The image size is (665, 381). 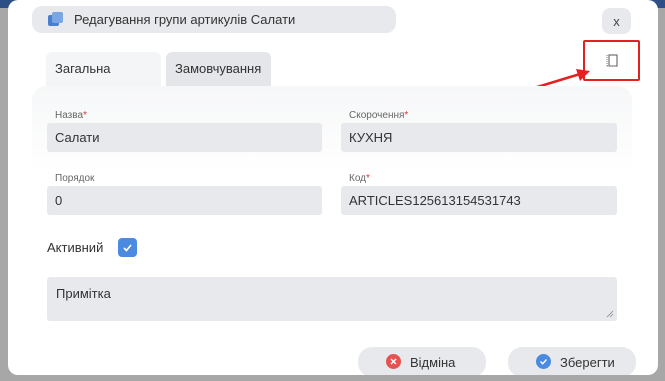 I want to click on name-field: Салати, so click(x=184, y=137).